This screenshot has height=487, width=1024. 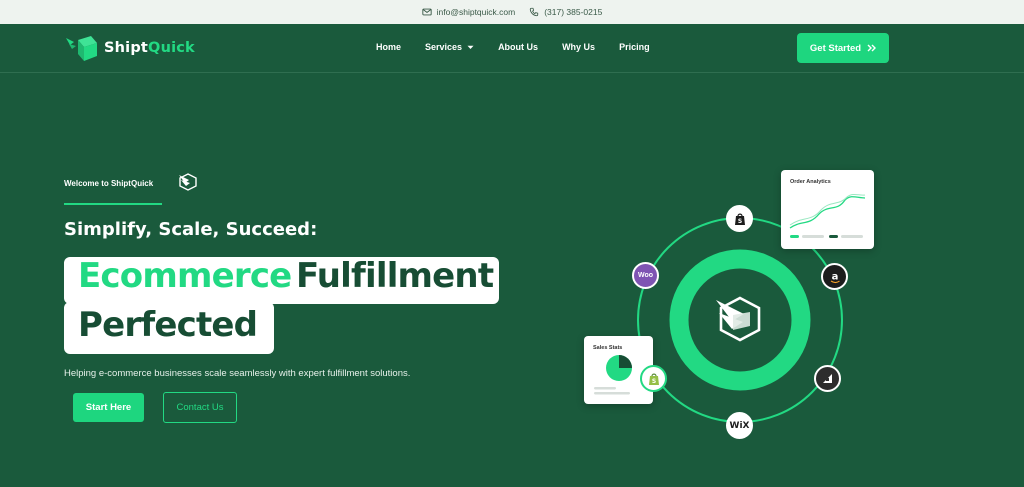 What do you see at coordinates (738, 319) in the screenshot?
I see `center-logo-icon` at bounding box center [738, 319].